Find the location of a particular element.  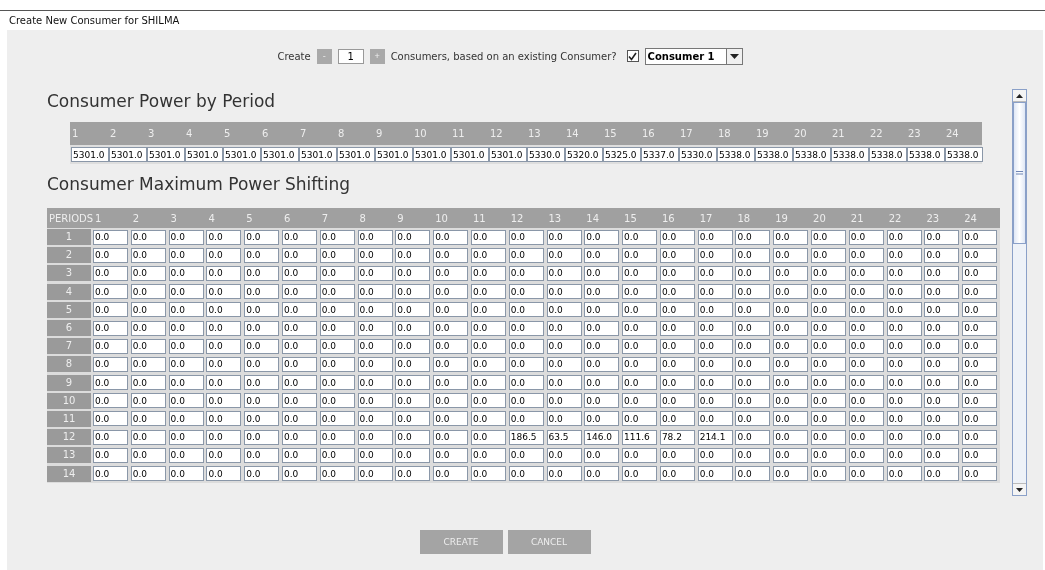

shift-field: 146.0 is located at coordinates (602, 437).